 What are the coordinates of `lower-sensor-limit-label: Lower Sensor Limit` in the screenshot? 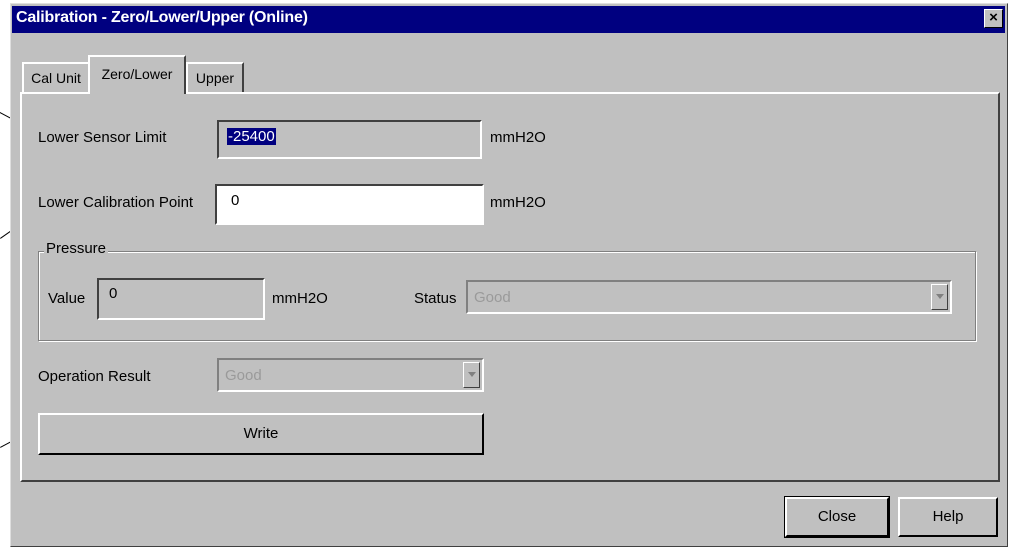 It's located at (102, 137).